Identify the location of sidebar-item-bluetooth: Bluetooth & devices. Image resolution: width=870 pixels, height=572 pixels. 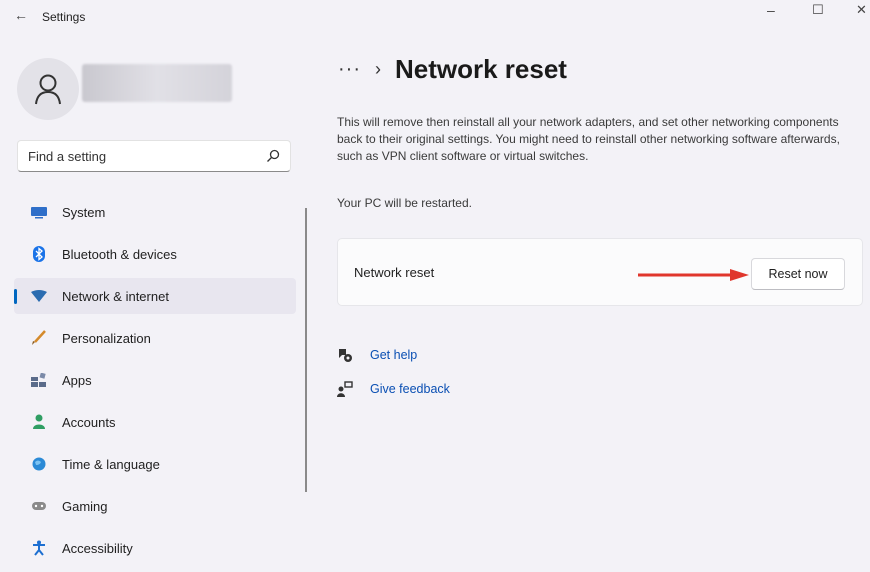
(155, 254).